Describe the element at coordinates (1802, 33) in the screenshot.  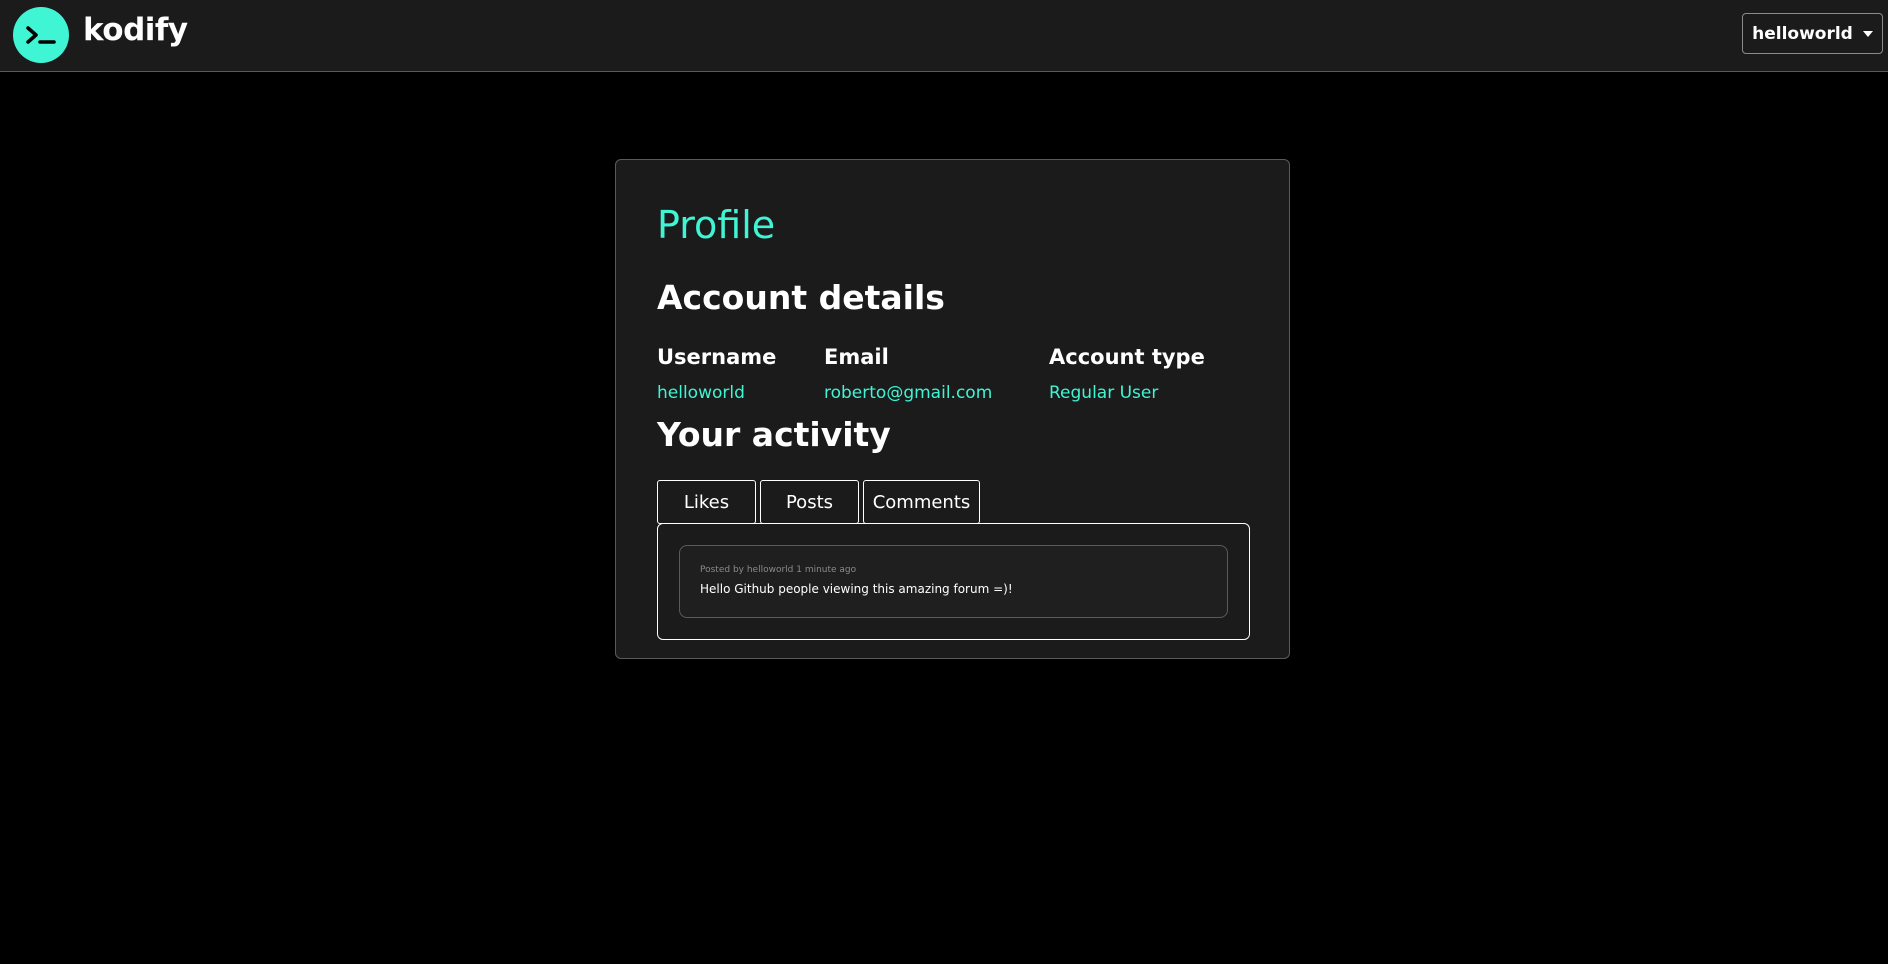
I see `user-menu-label: helloworld` at that location.